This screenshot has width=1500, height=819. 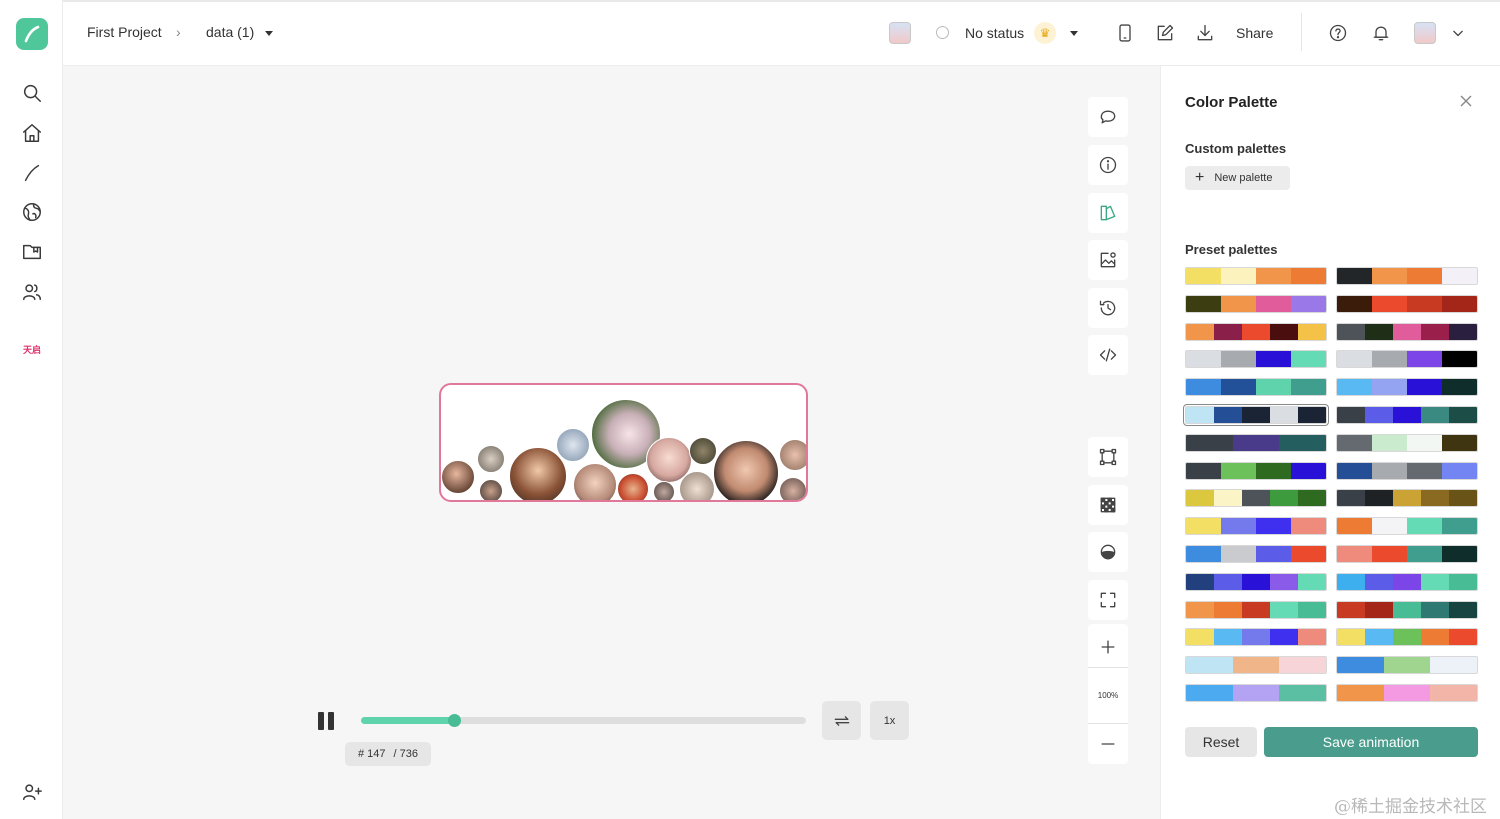 What do you see at coordinates (1381, 33) in the screenshot?
I see `notification-bell-icon` at bounding box center [1381, 33].